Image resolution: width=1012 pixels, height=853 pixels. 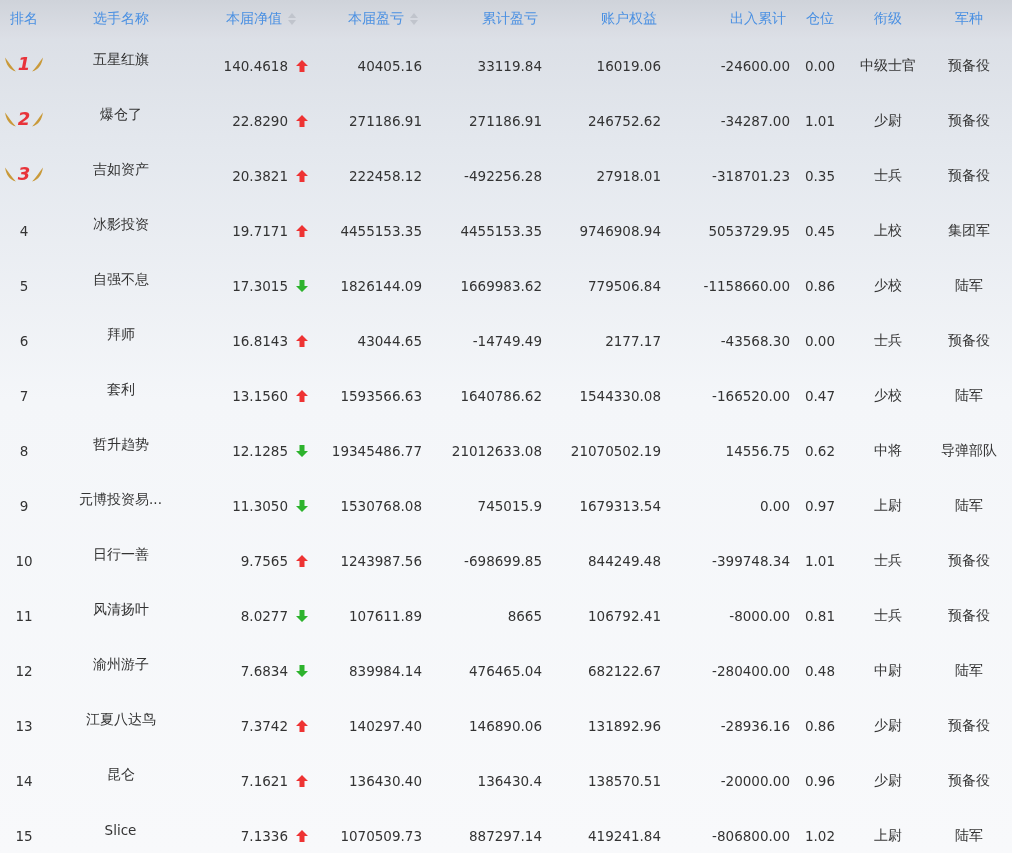 I want to click on rank-number: 9, so click(x=24, y=505).